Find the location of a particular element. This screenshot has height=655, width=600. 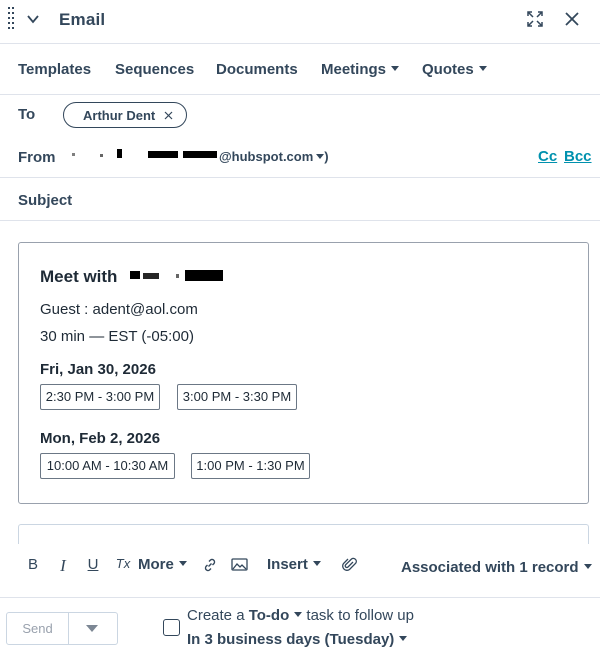

guest-email: Guest : adent@aol.com is located at coordinates (119, 309).